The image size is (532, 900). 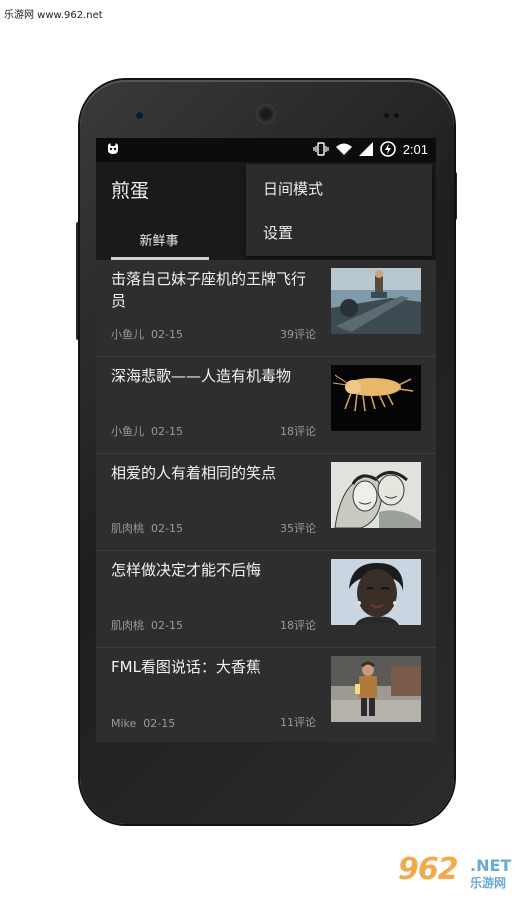 What do you see at coordinates (266, 405) in the screenshot?
I see `list-item: 深海悲歌——人造有机毒物 小鱼儿 02-15 18评论` at bounding box center [266, 405].